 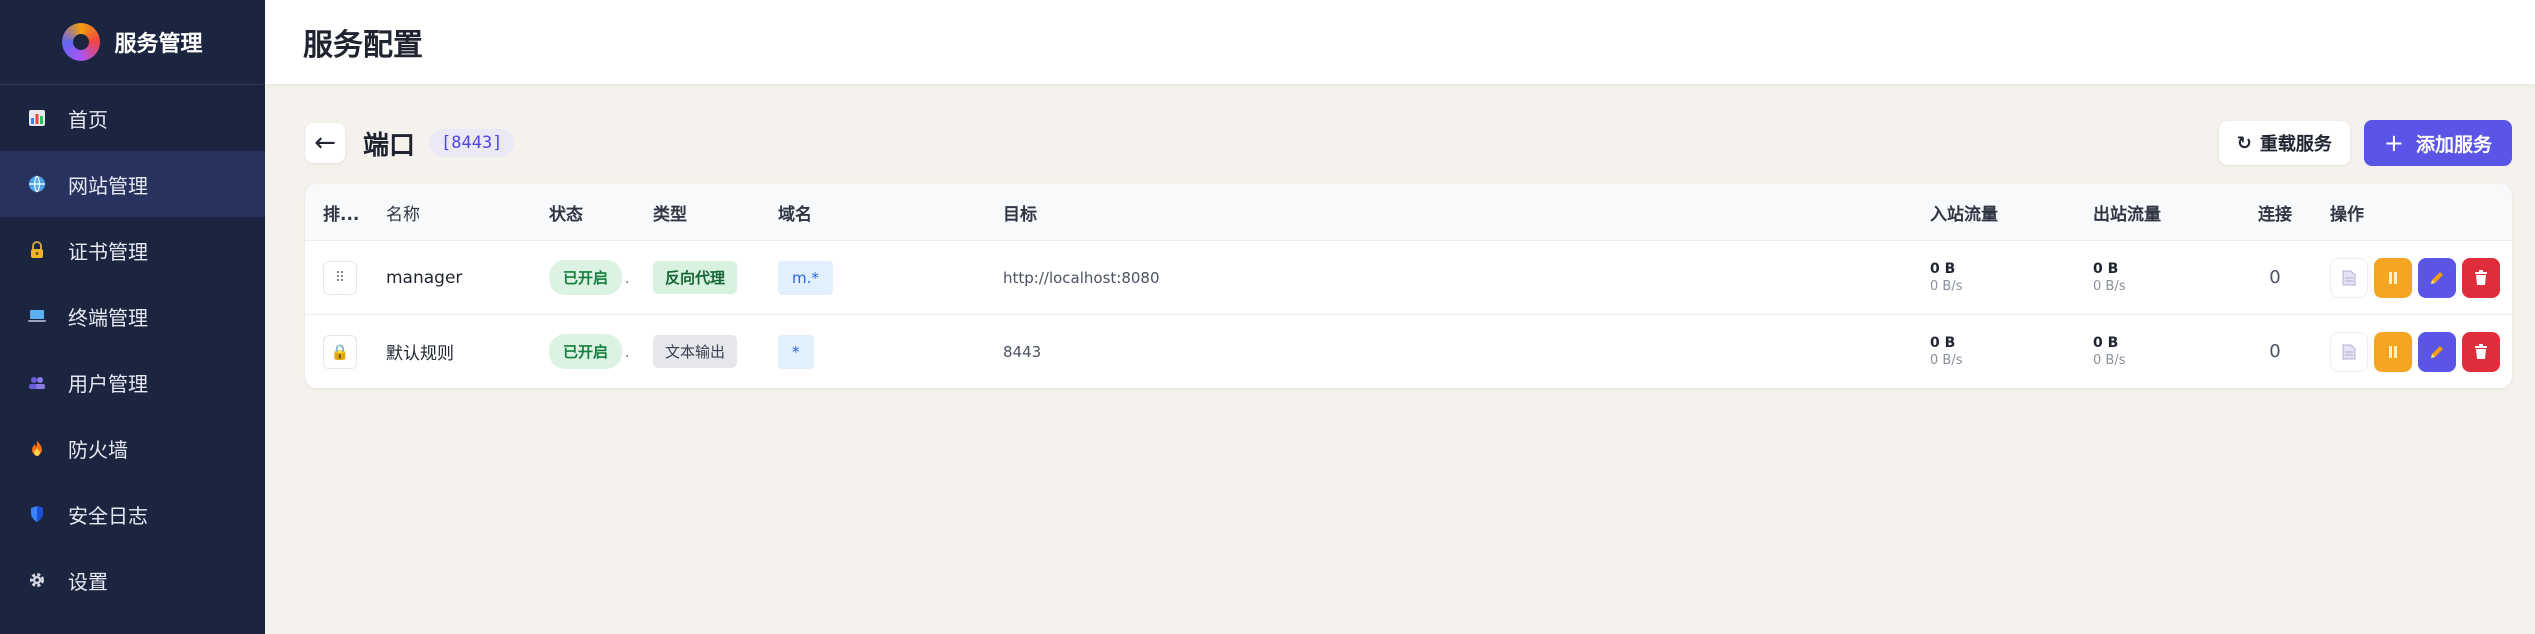 I want to click on laptop-icon, so click(x=37, y=316).